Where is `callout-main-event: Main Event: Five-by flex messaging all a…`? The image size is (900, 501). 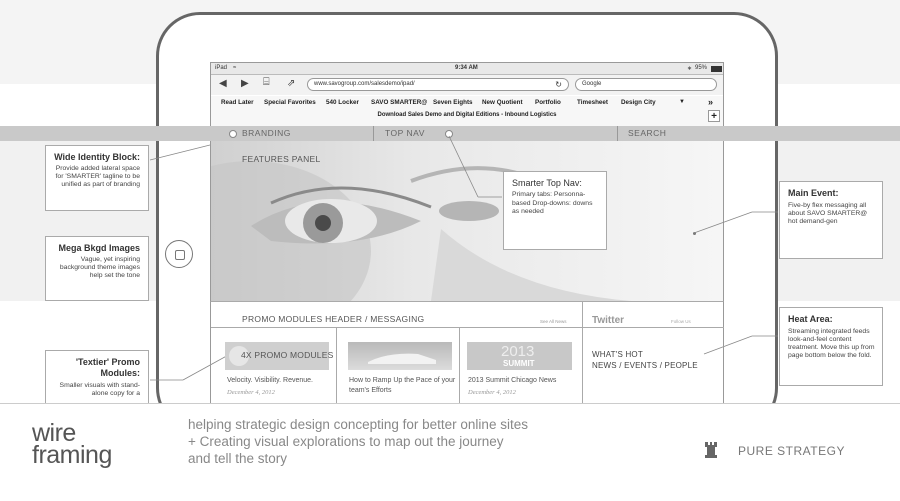
callout-main-event: Main Event: Five-by flex messaging all a… is located at coordinates (831, 220).